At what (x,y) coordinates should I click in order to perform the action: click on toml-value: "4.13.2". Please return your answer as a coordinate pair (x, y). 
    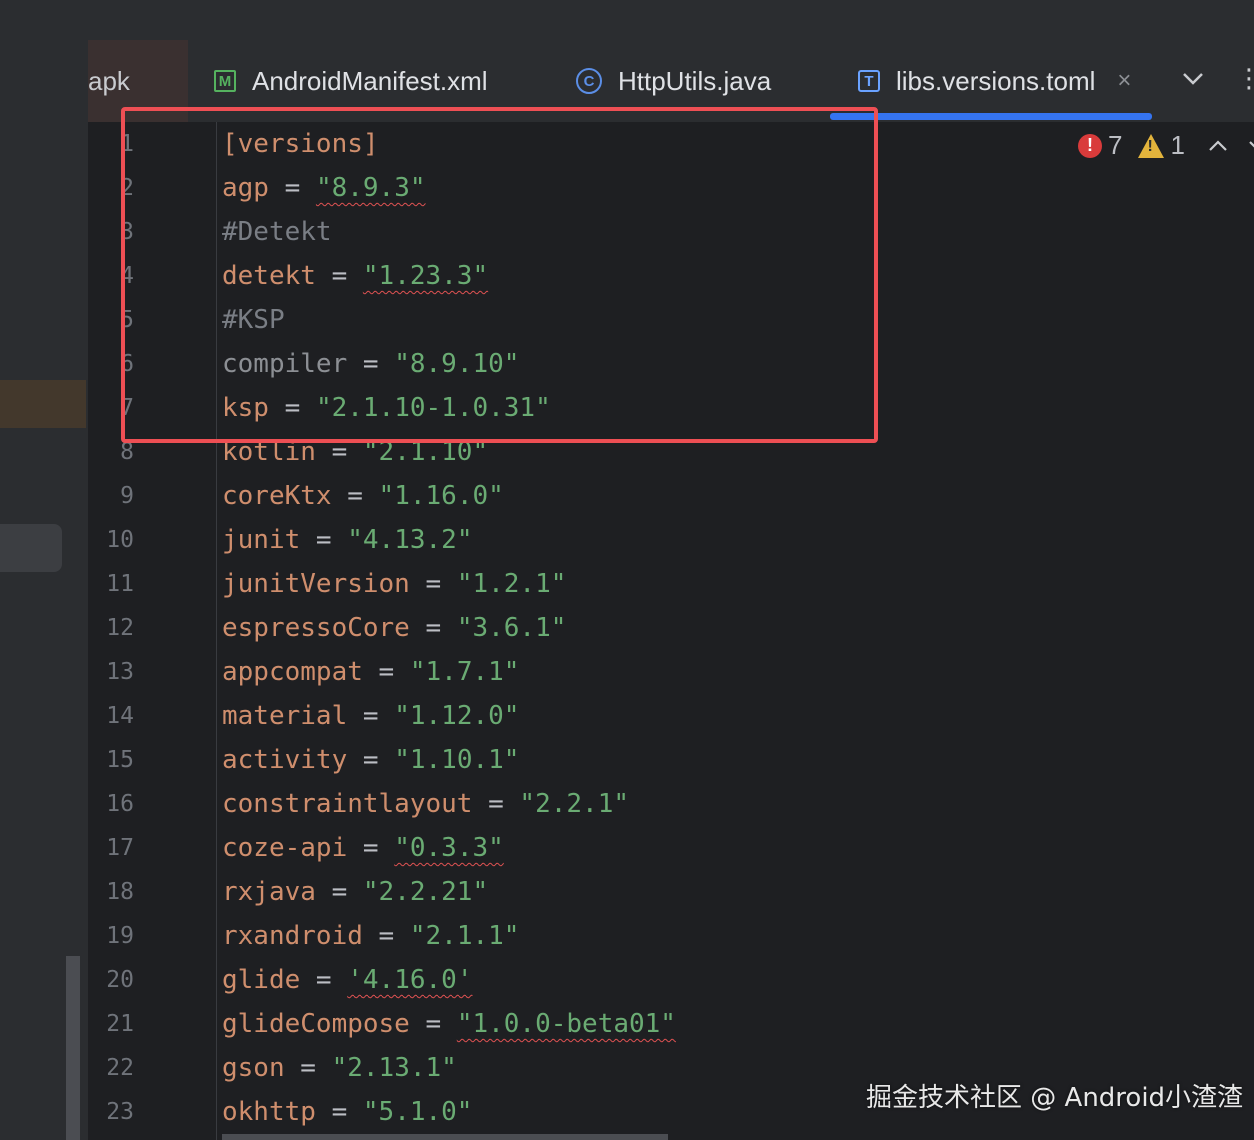
    Looking at the image, I should click on (410, 540).